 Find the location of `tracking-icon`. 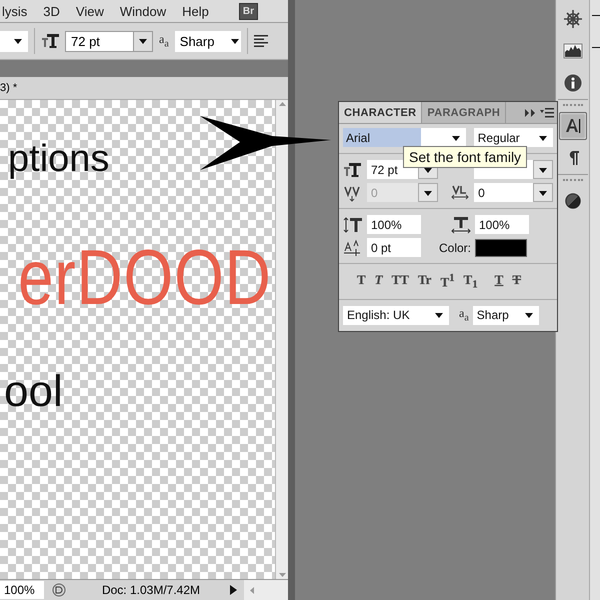

tracking-icon is located at coordinates (460, 193).